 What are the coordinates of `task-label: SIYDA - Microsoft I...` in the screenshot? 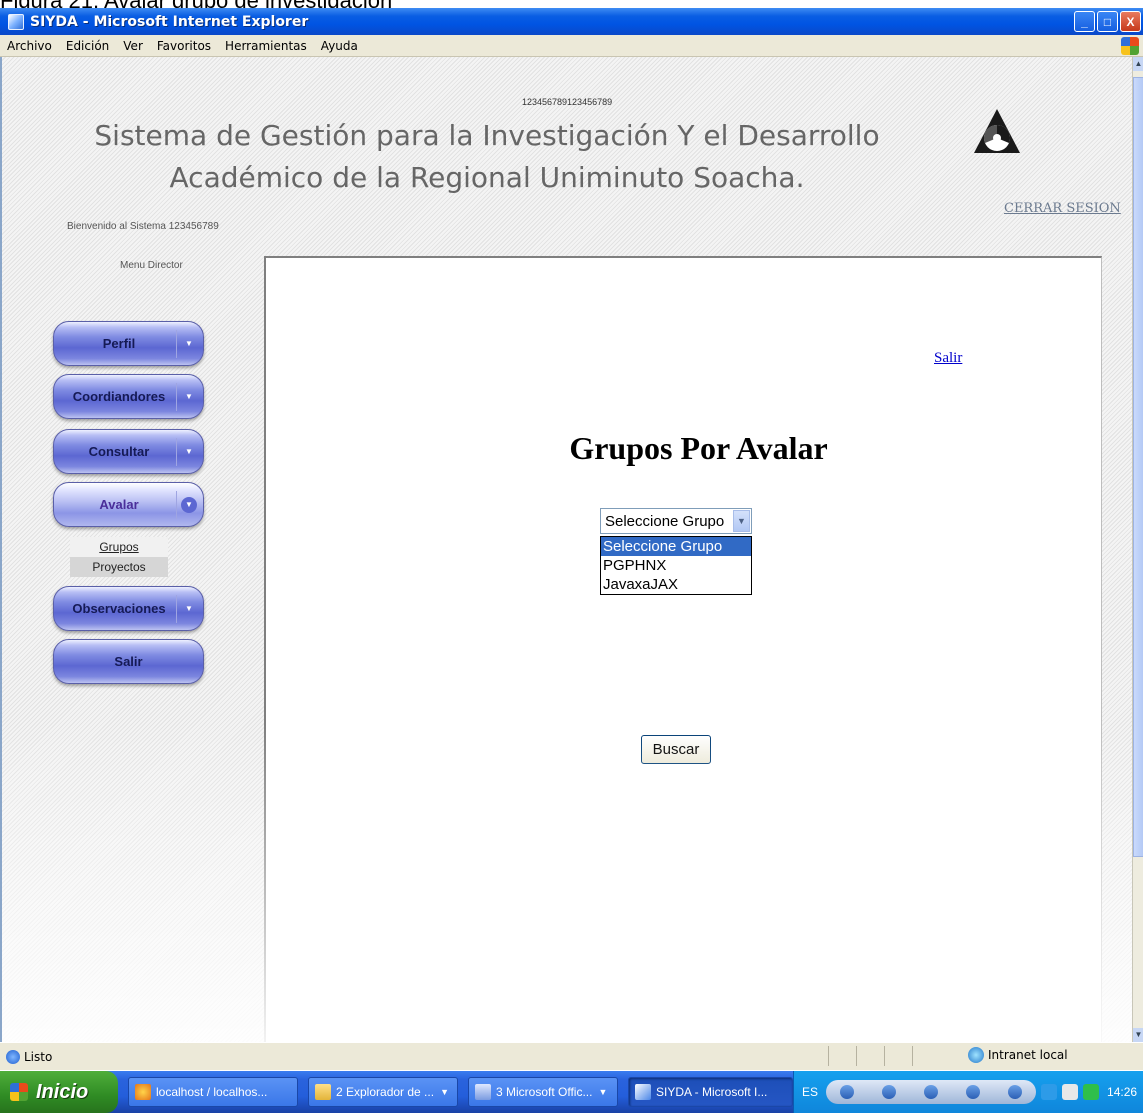 It's located at (712, 1092).